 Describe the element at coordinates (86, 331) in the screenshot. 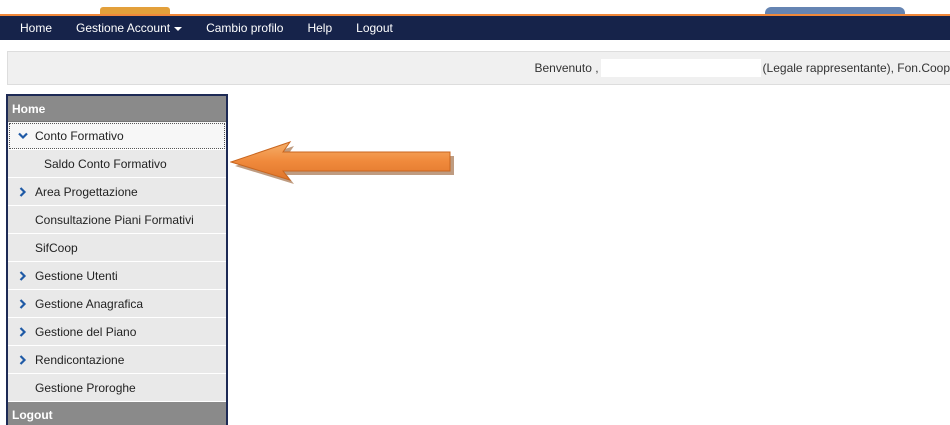

I see `sidebar-item-label: Gestione del Piano` at that location.